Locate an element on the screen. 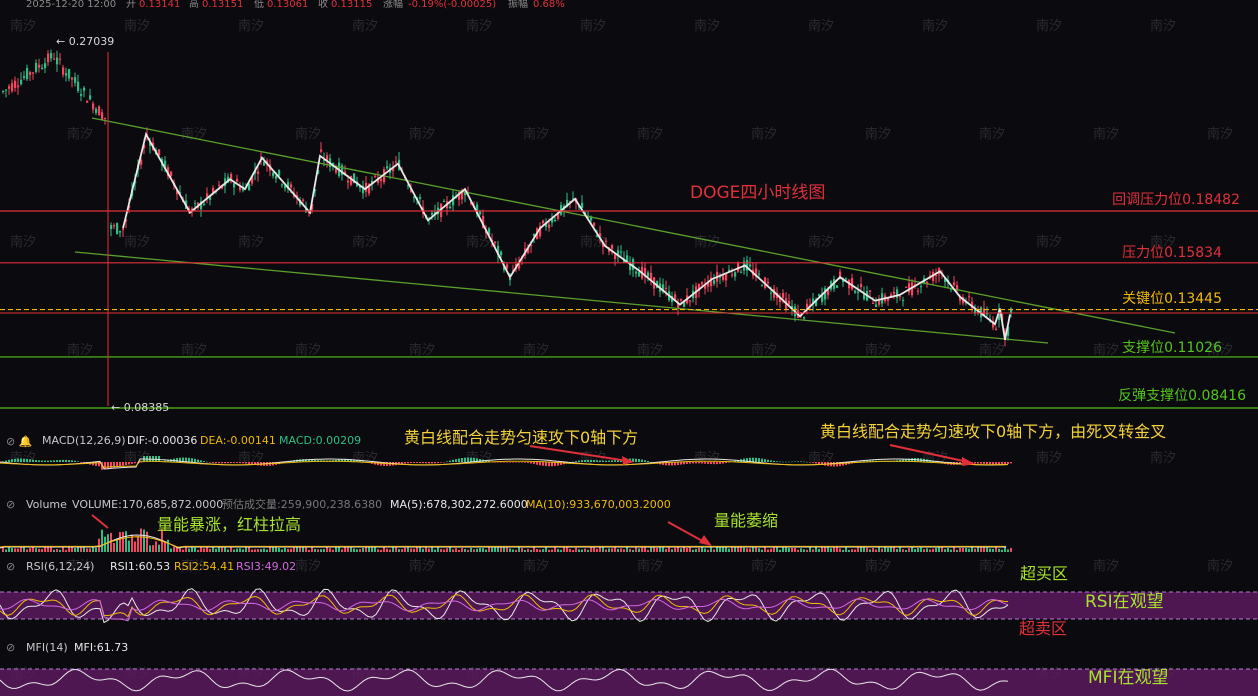 This screenshot has height=696, width=1258. header-high: 0.13151 is located at coordinates (222, 5).